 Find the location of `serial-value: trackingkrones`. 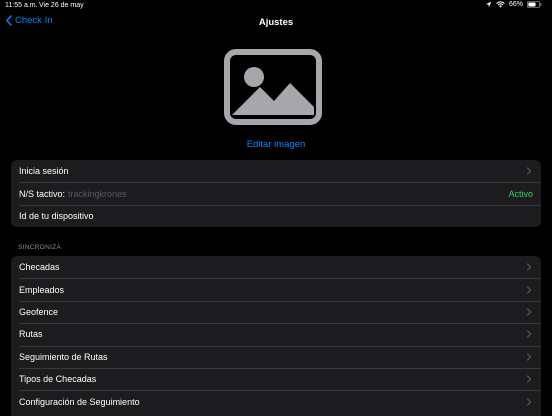

serial-value: trackingkrones is located at coordinates (97, 193).